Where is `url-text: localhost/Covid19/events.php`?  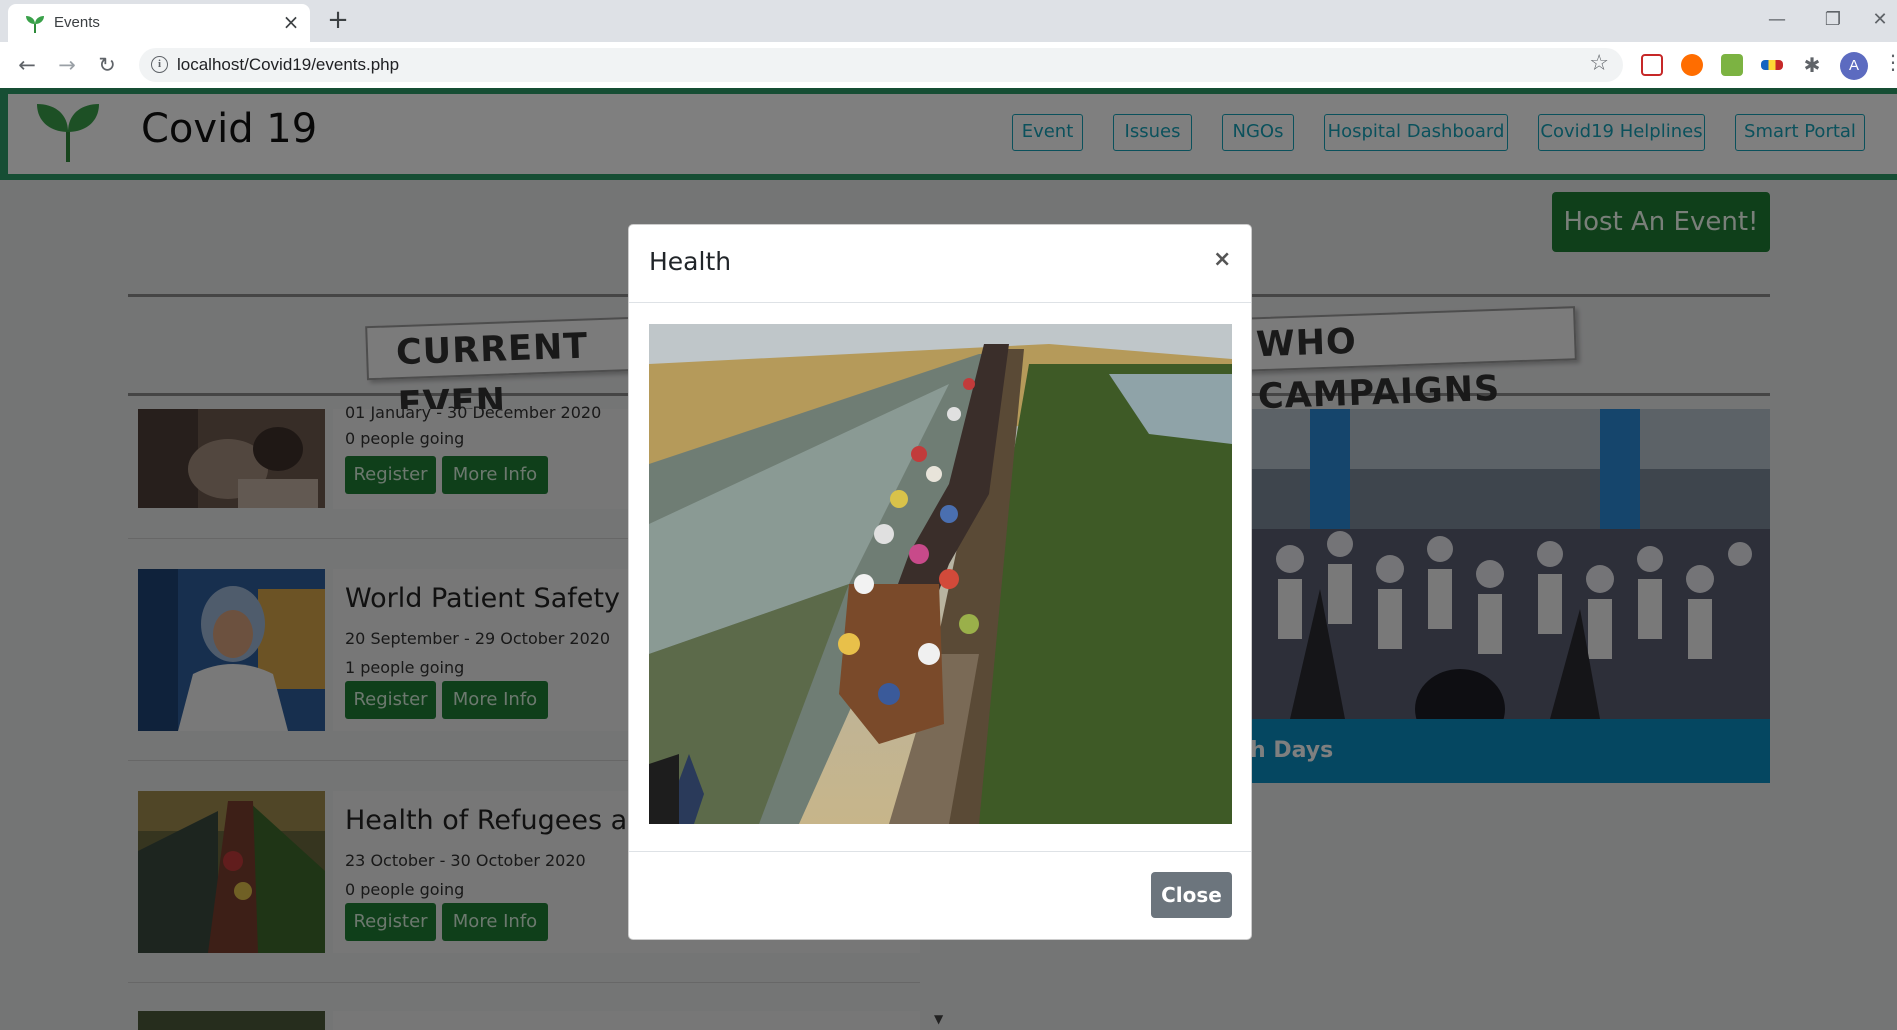 url-text: localhost/Covid19/events.php is located at coordinates (288, 65).